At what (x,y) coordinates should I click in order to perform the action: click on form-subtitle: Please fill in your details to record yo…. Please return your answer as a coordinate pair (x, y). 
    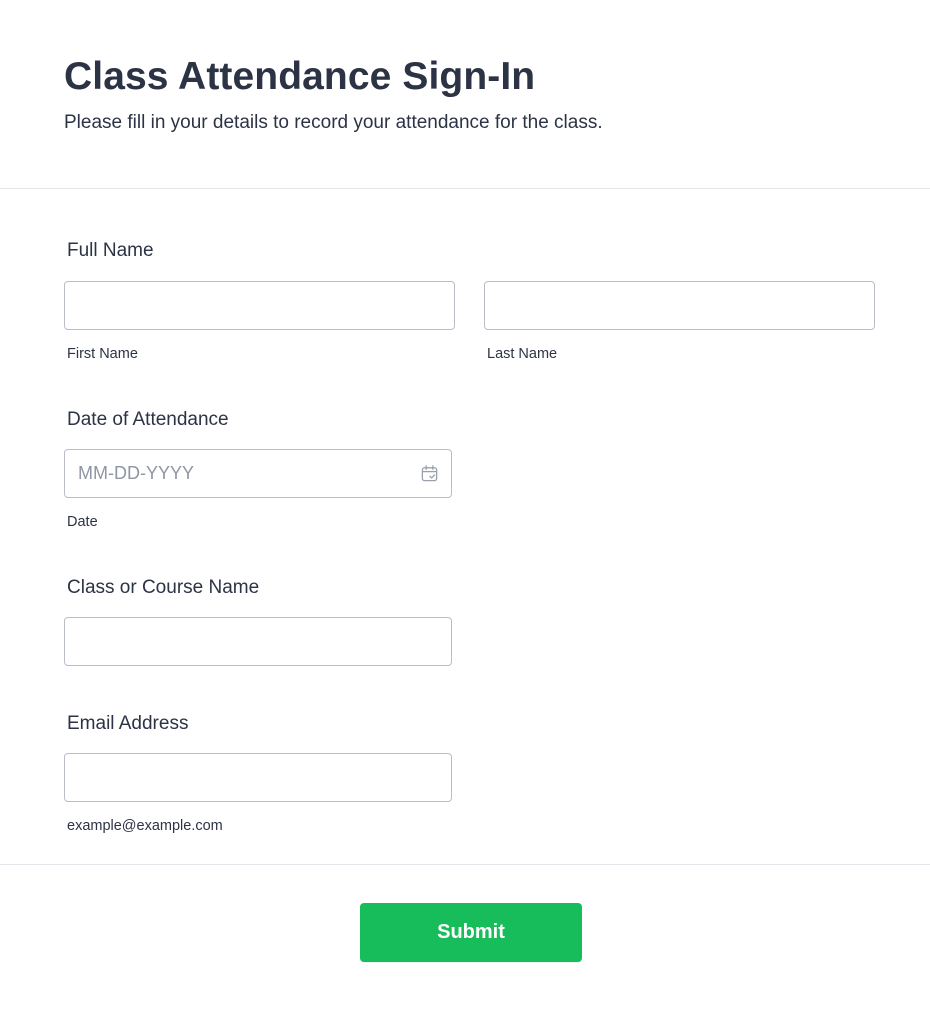
    Looking at the image, I should click on (333, 122).